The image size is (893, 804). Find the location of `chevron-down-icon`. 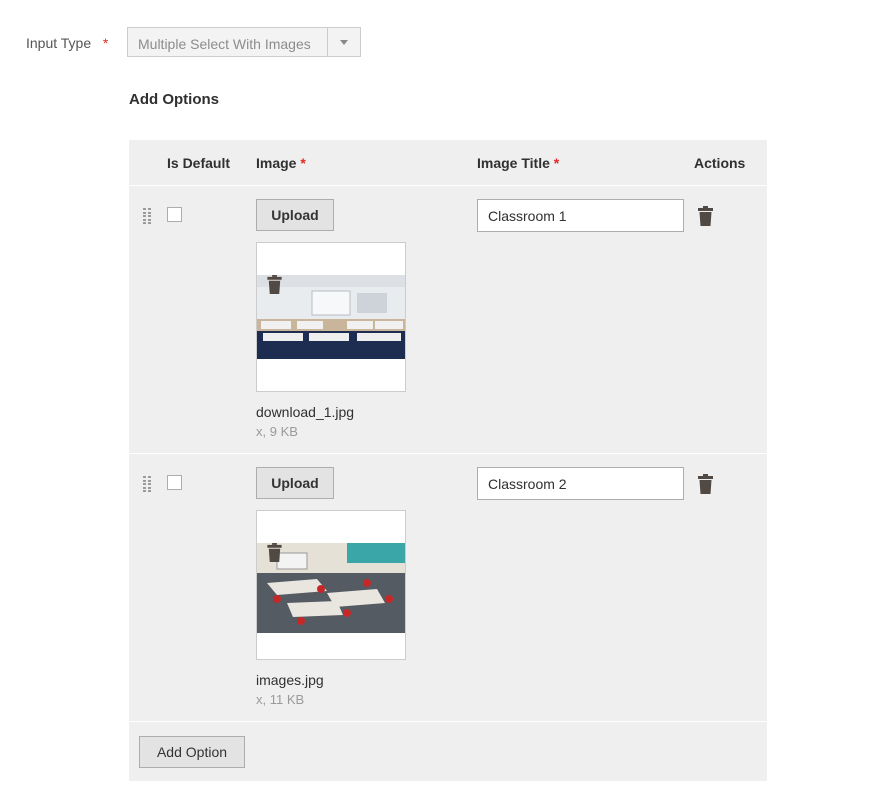

chevron-down-icon is located at coordinates (343, 42).